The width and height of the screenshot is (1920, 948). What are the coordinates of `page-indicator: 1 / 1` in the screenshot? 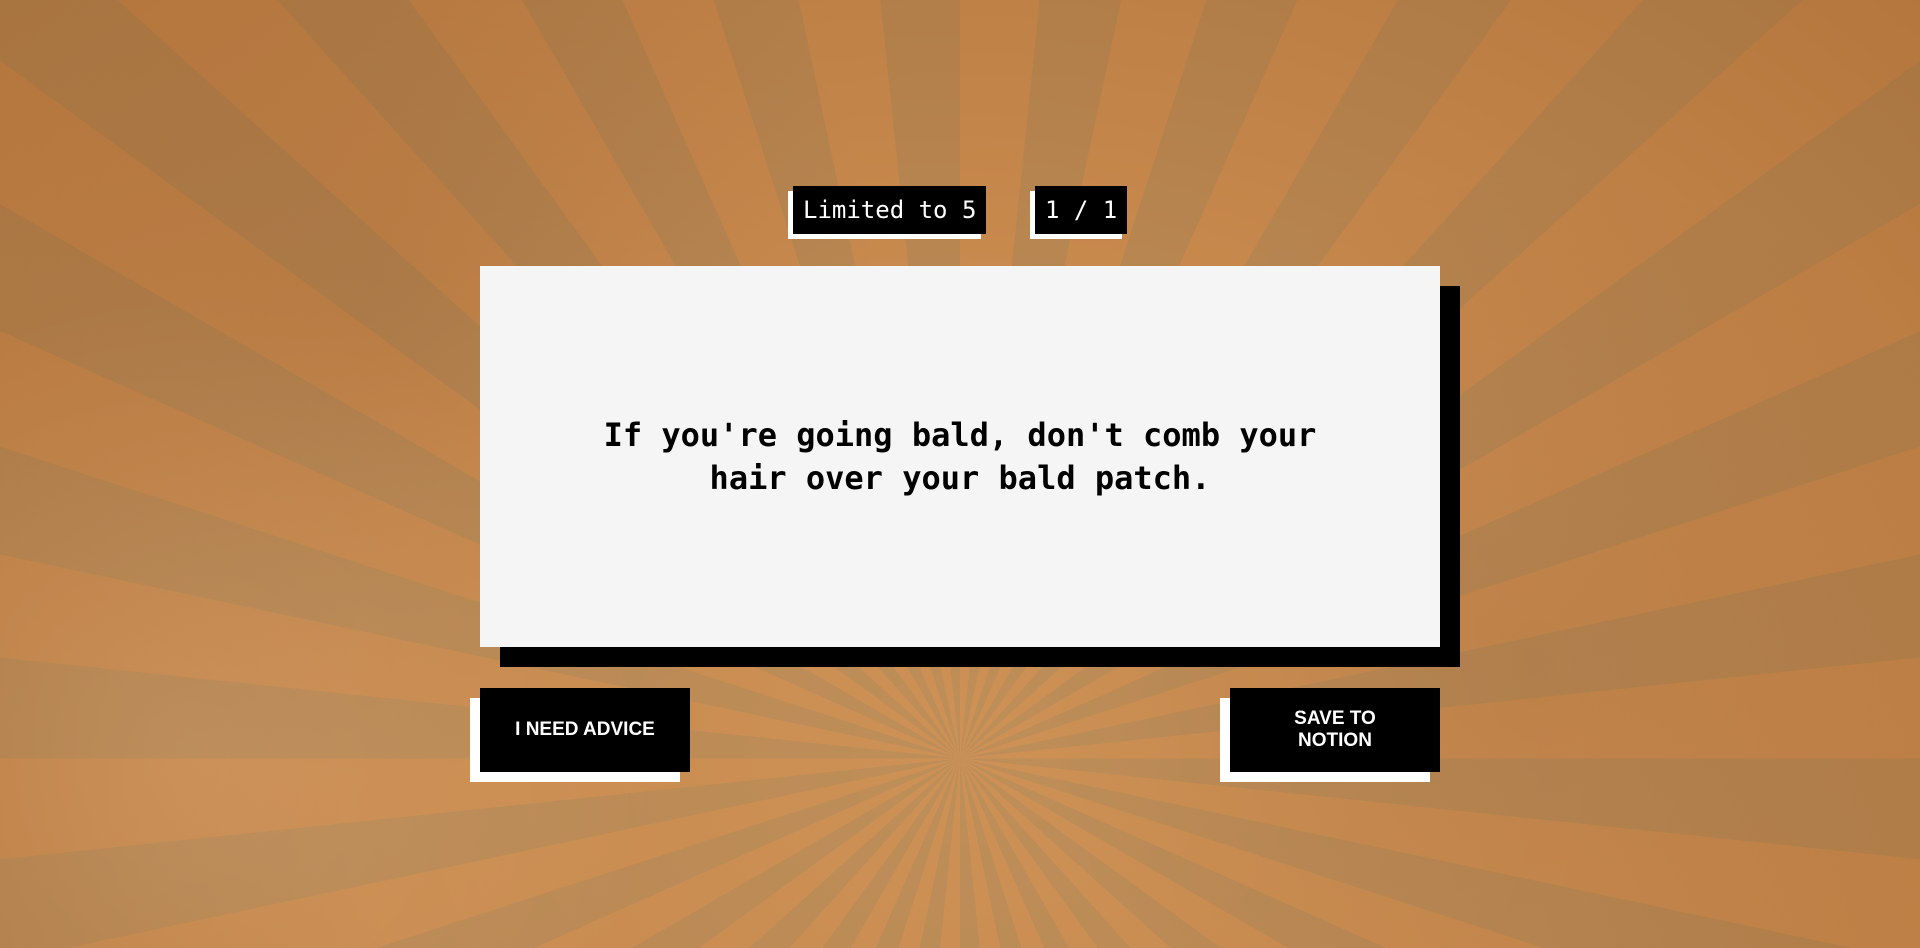 It's located at (1081, 210).